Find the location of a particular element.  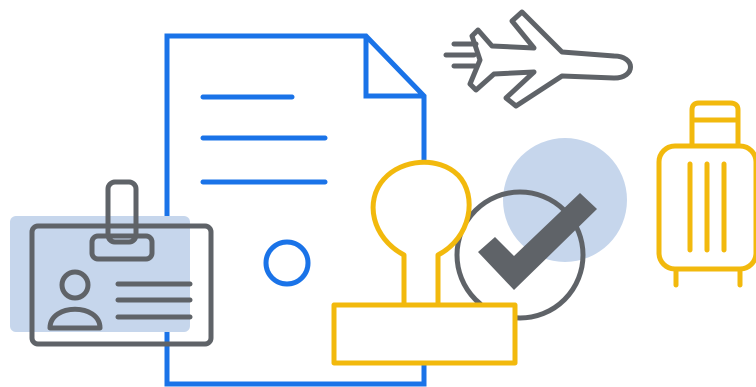

suitcase-handle is located at coordinates (715, 124).